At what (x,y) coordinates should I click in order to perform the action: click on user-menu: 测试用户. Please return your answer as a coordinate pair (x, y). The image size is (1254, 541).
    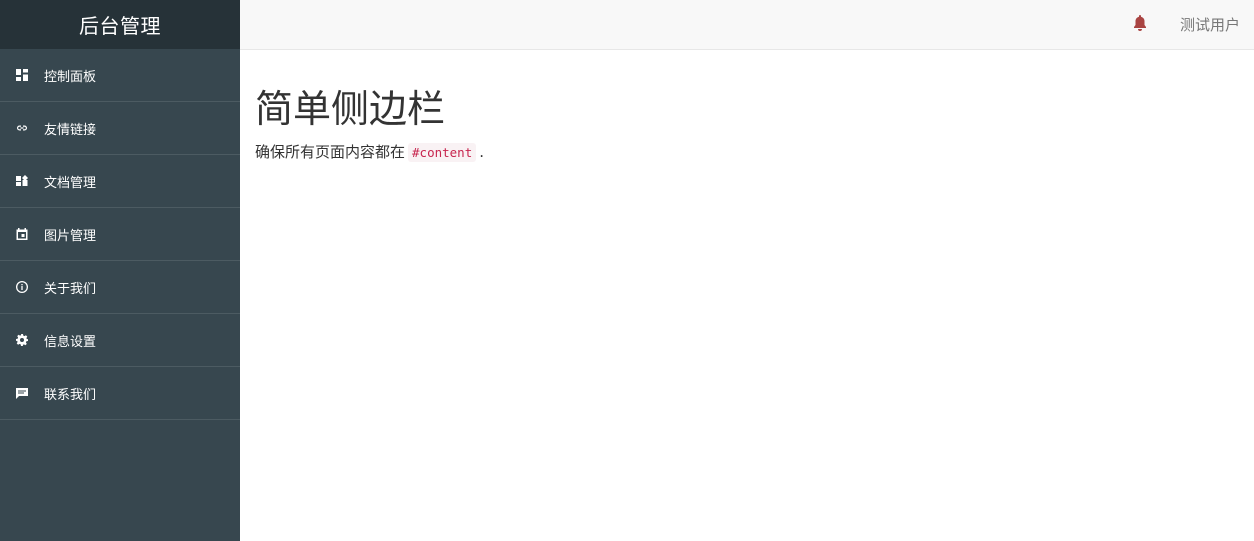
    Looking at the image, I should click on (1210, 24).